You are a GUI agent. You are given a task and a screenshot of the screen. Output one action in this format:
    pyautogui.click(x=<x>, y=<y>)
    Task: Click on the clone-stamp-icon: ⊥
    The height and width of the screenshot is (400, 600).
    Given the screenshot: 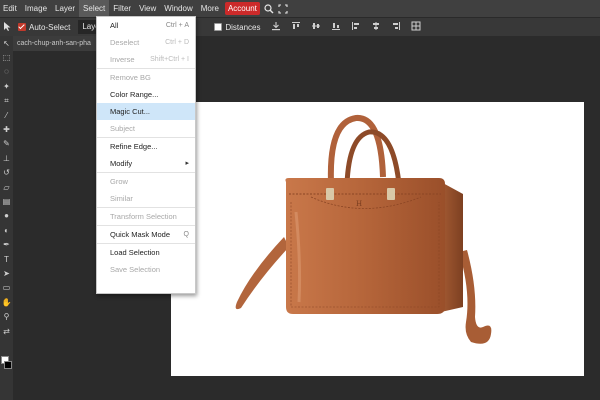 What is the action you would take?
    pyautogui.click(x=6, y=158)
    